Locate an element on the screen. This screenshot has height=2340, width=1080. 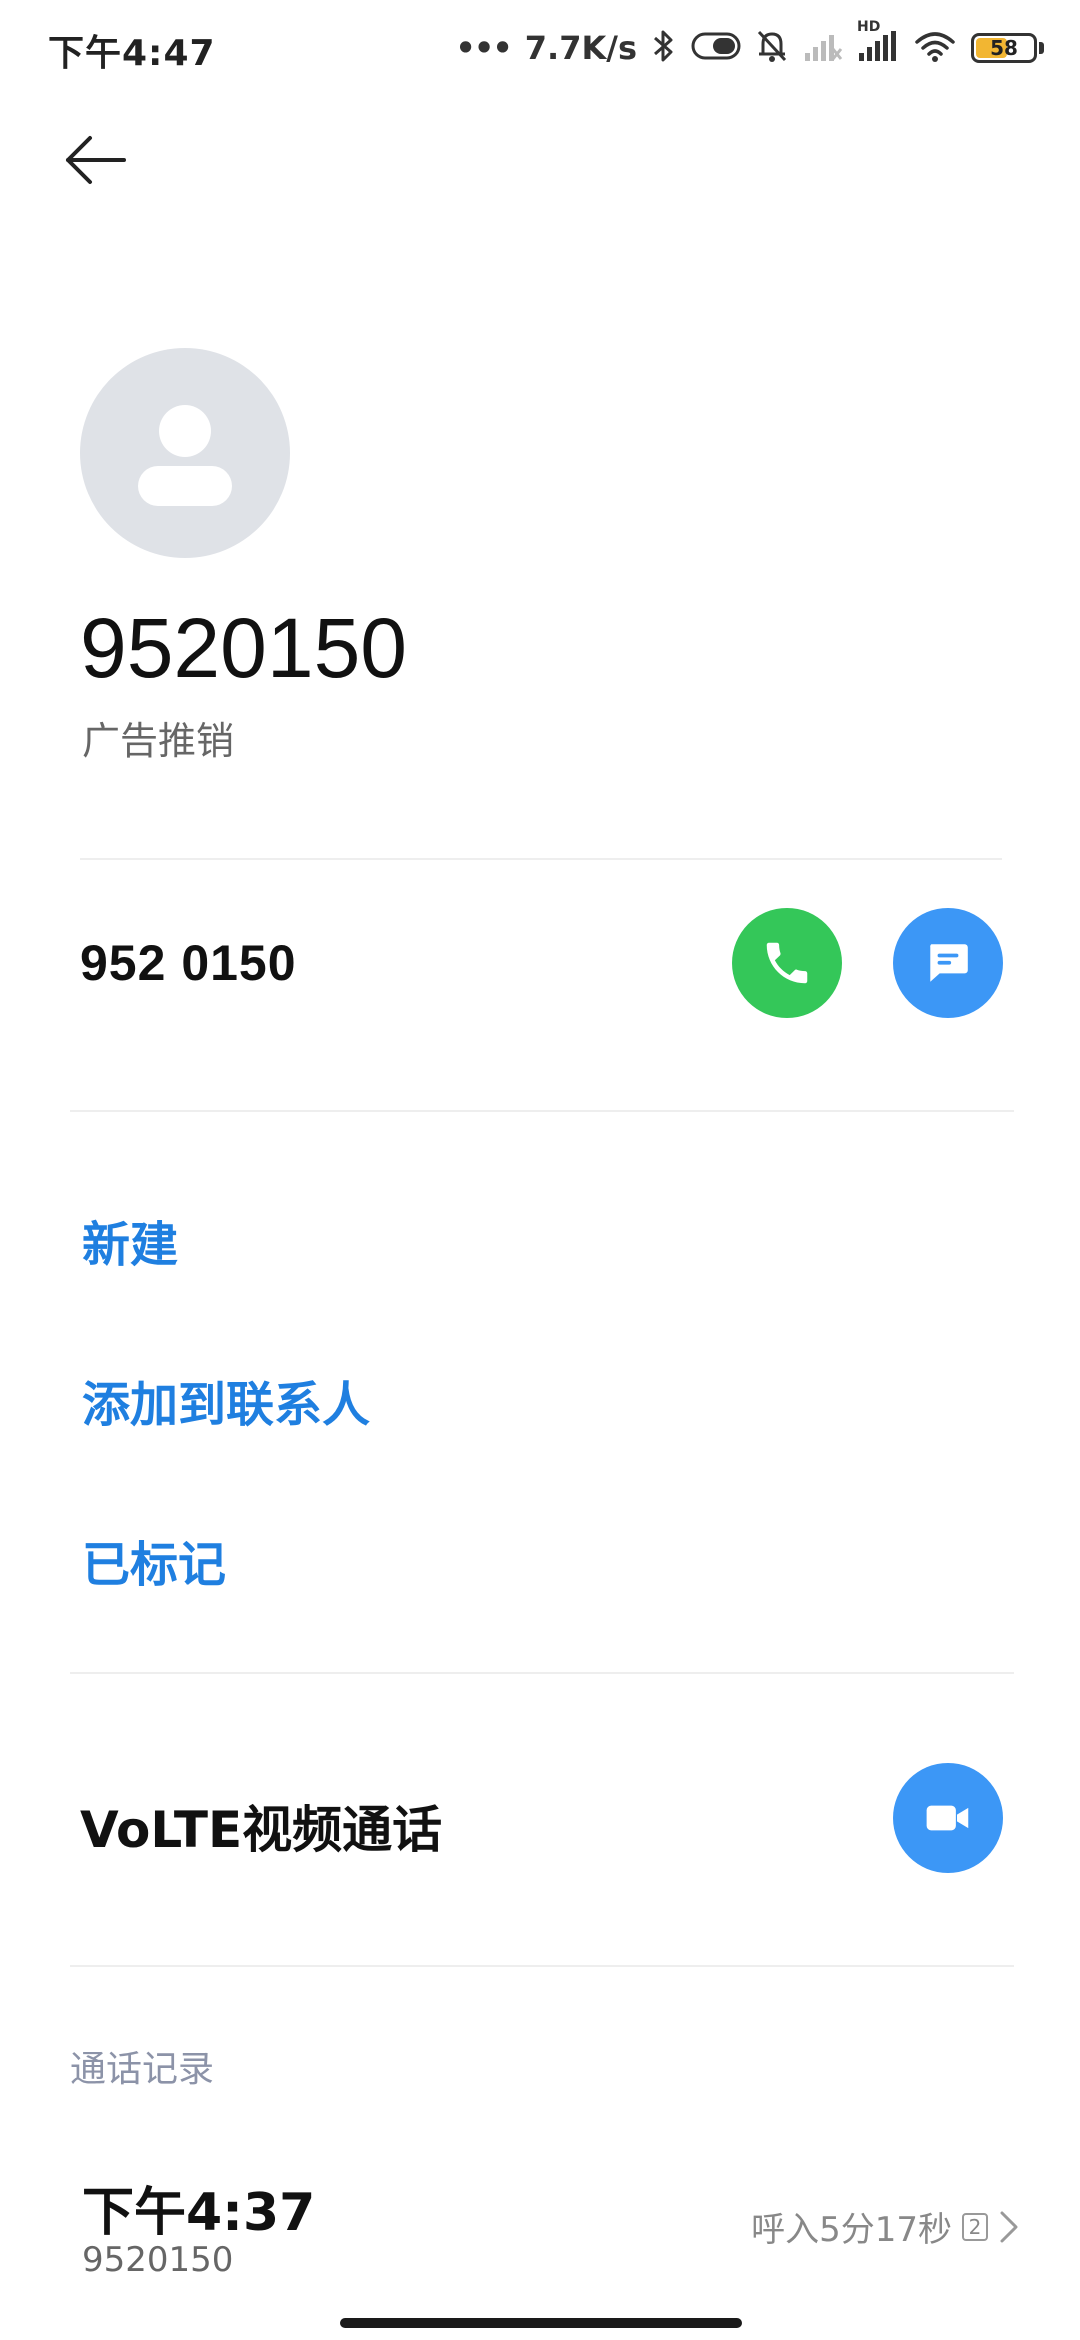
signal-hd-icon: HD is located at coordinates (878, 43).